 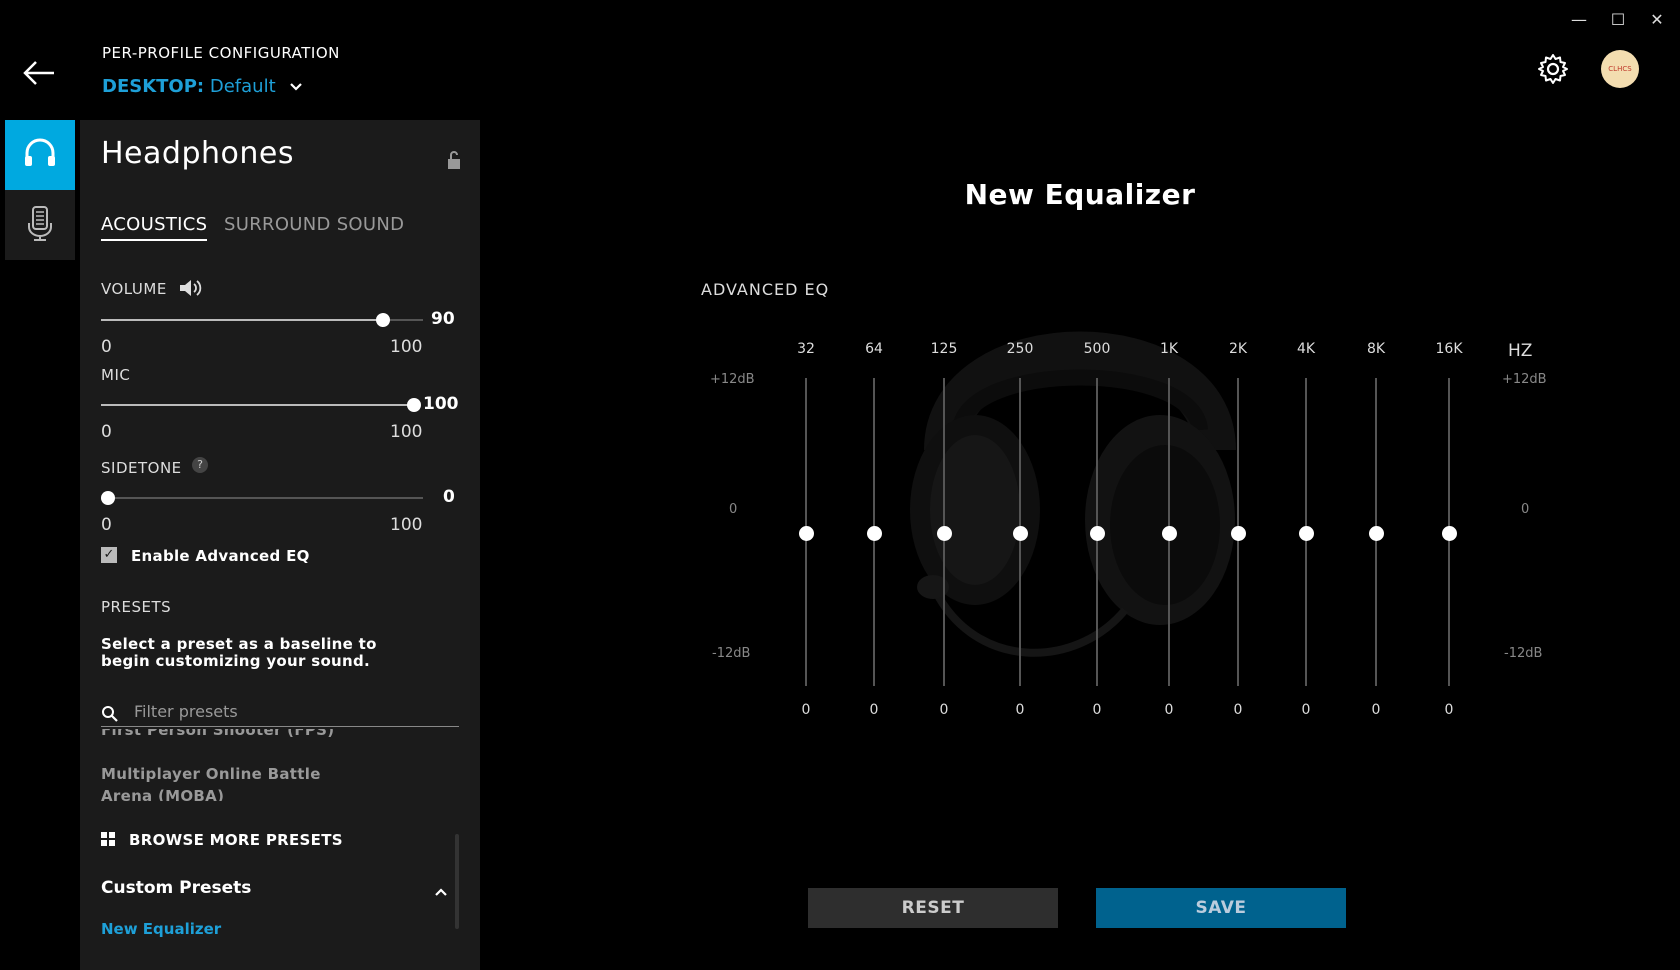 What do you see at coordinates (217, 734) in the screenshot?
I see `preset-item: First Person Shooter (FPS)` at bounding box center [217, 734].